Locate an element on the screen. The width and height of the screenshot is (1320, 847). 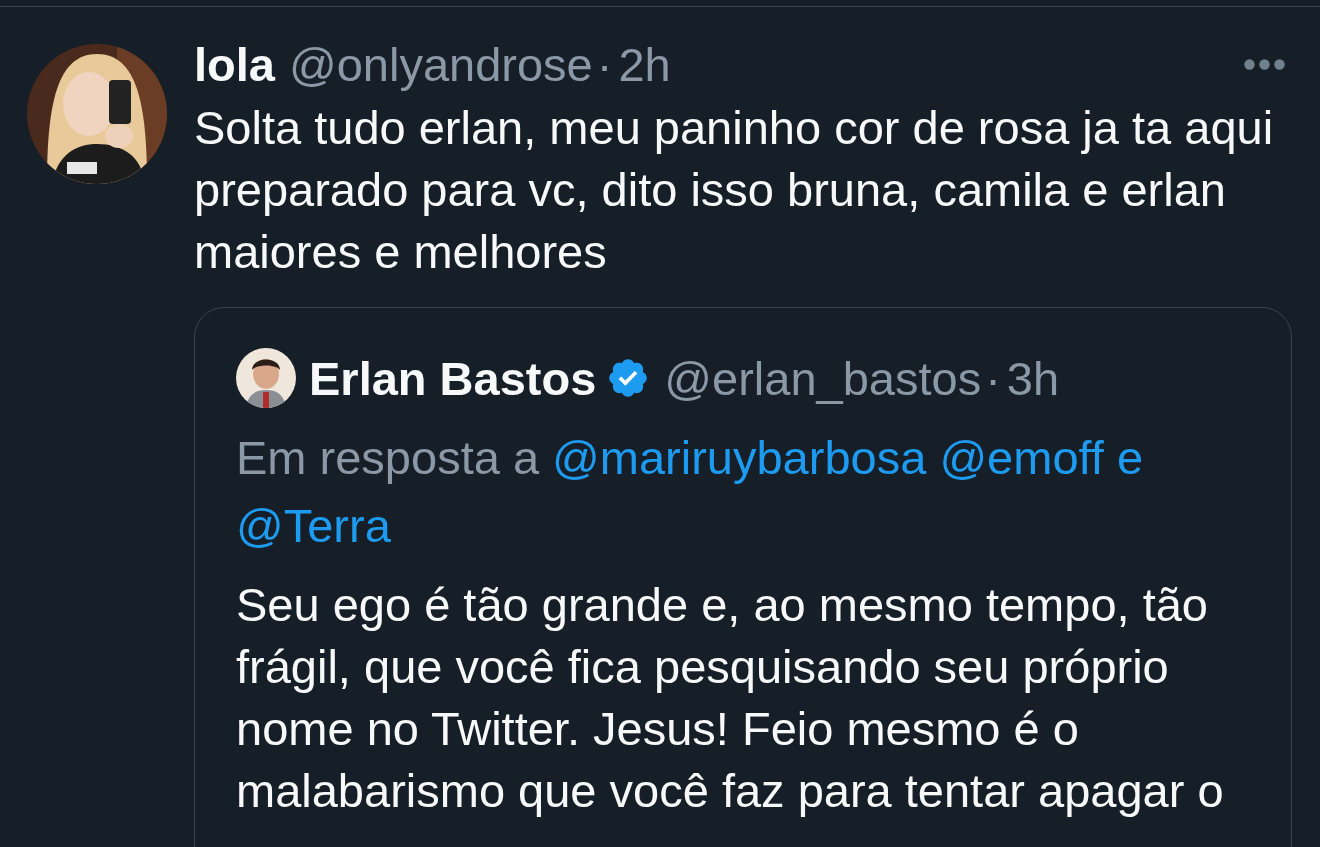
mention-link: @mariruybarbosa is located at coordinates (739, 457).